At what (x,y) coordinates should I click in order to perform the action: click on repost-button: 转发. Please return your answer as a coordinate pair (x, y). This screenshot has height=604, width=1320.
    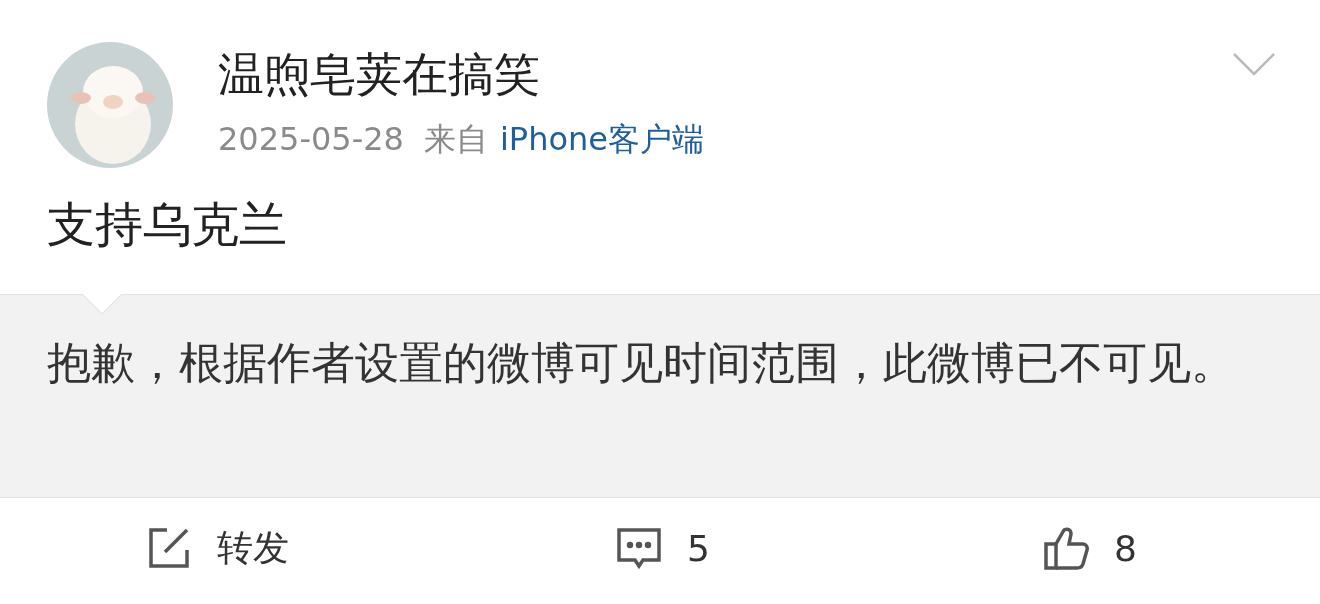
    Looking at the image, I should click on (217, 548).